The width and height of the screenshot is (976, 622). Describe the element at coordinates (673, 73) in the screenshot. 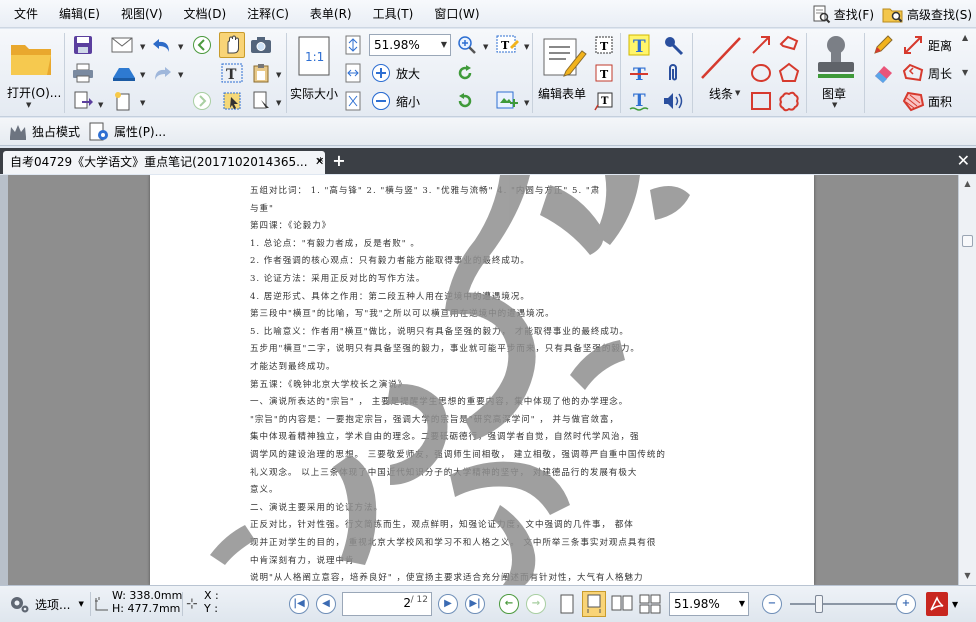

I see `attach-file-button` at that location.